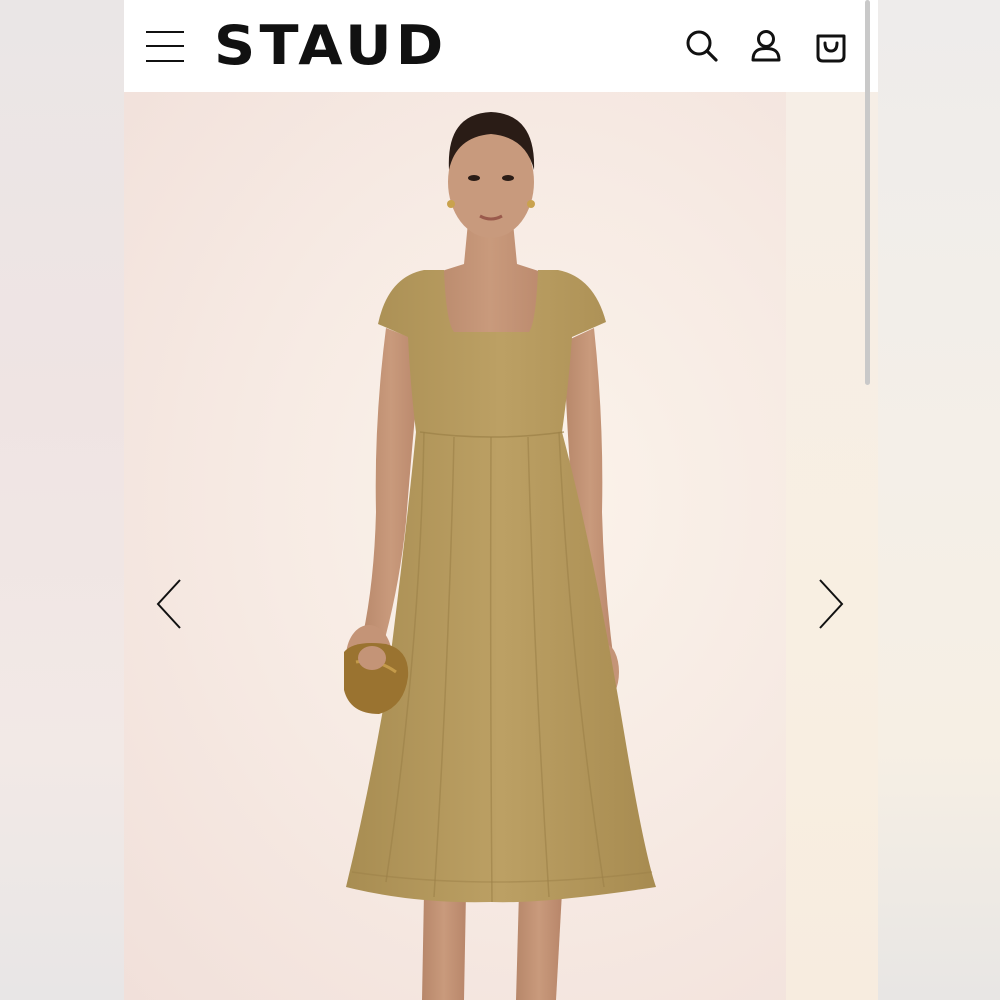 The height and width of the screenshot is (1000, 1000). Describe the element at coordinates (766, 46) in the screenshot. I see `account-icon` at that location.